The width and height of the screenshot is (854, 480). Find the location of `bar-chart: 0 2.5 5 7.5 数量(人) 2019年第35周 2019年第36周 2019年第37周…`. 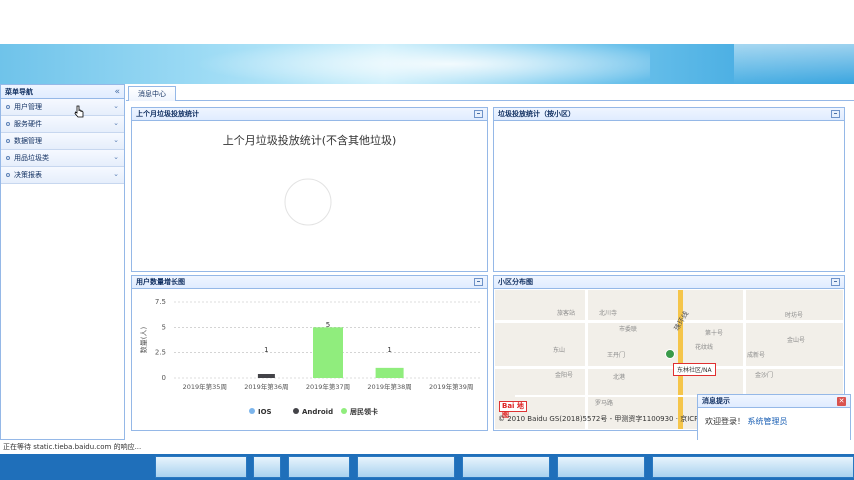

bar-chart: 0 2.5 5 7.5 数量(人) 2019年第35周 2019年第36周 2019年第37周… is located at coordinates (310, 357).